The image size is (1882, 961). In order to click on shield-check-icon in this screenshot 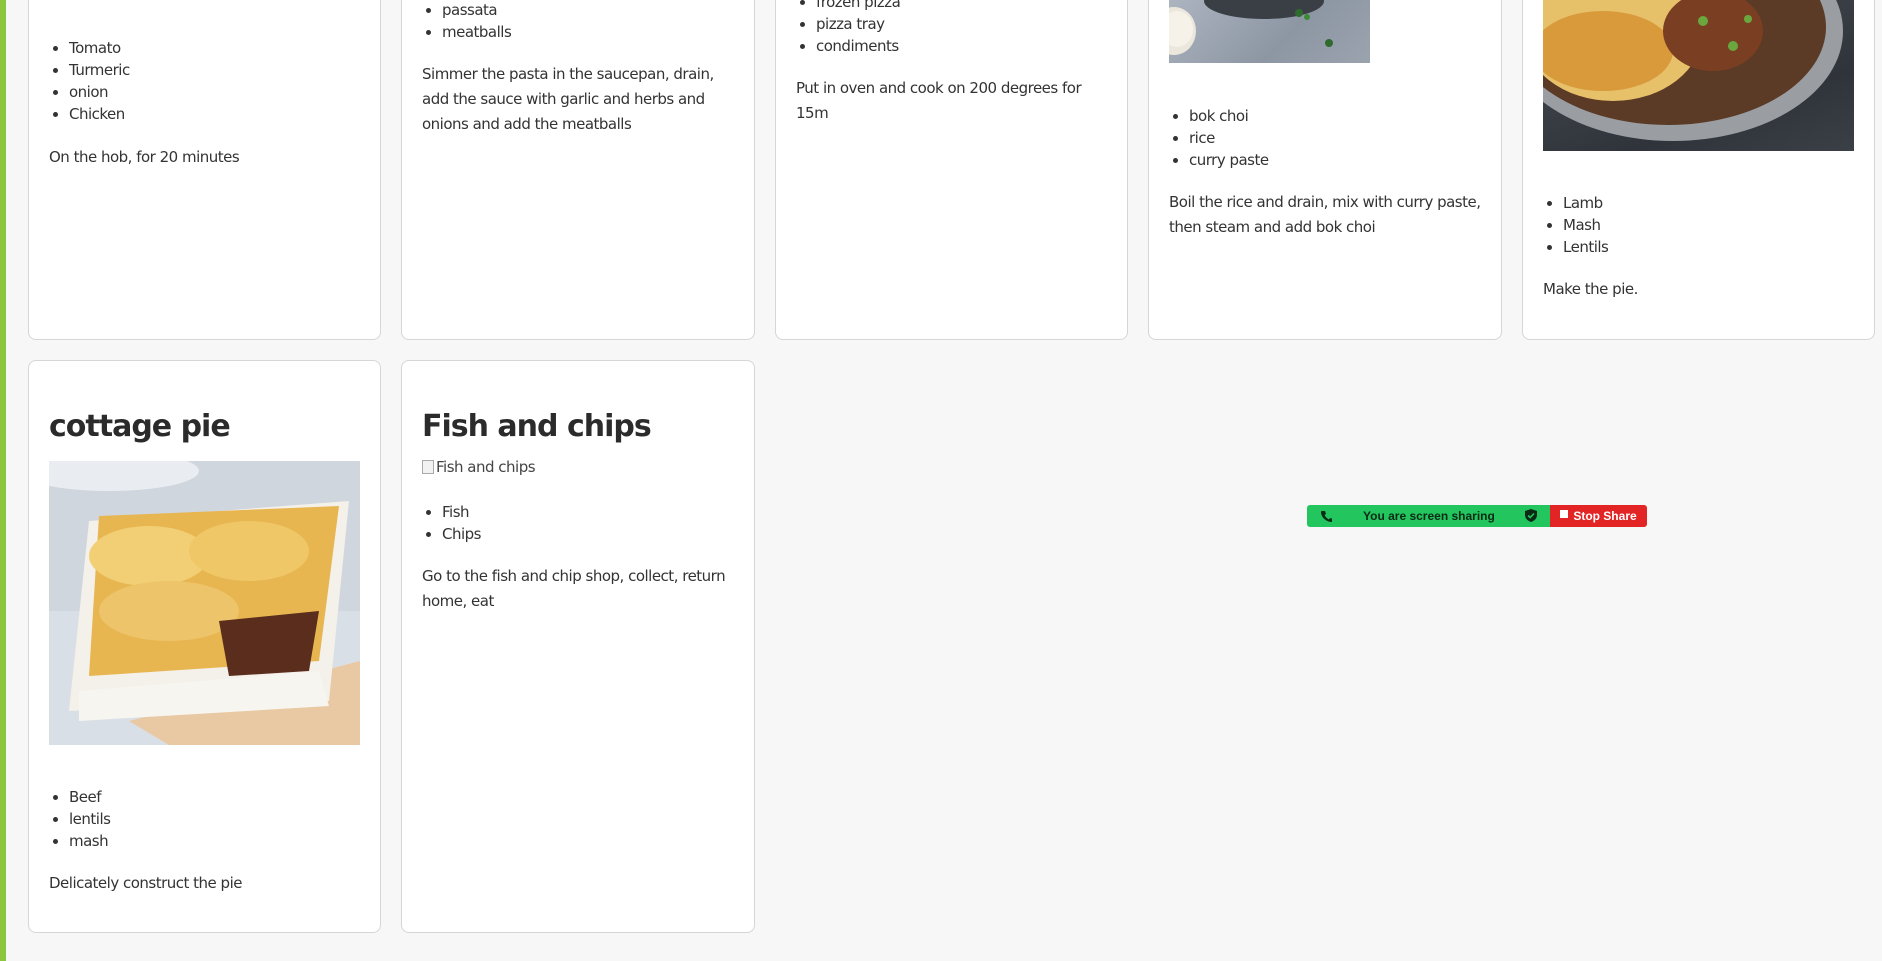, I will do `click(1531, 515)`.